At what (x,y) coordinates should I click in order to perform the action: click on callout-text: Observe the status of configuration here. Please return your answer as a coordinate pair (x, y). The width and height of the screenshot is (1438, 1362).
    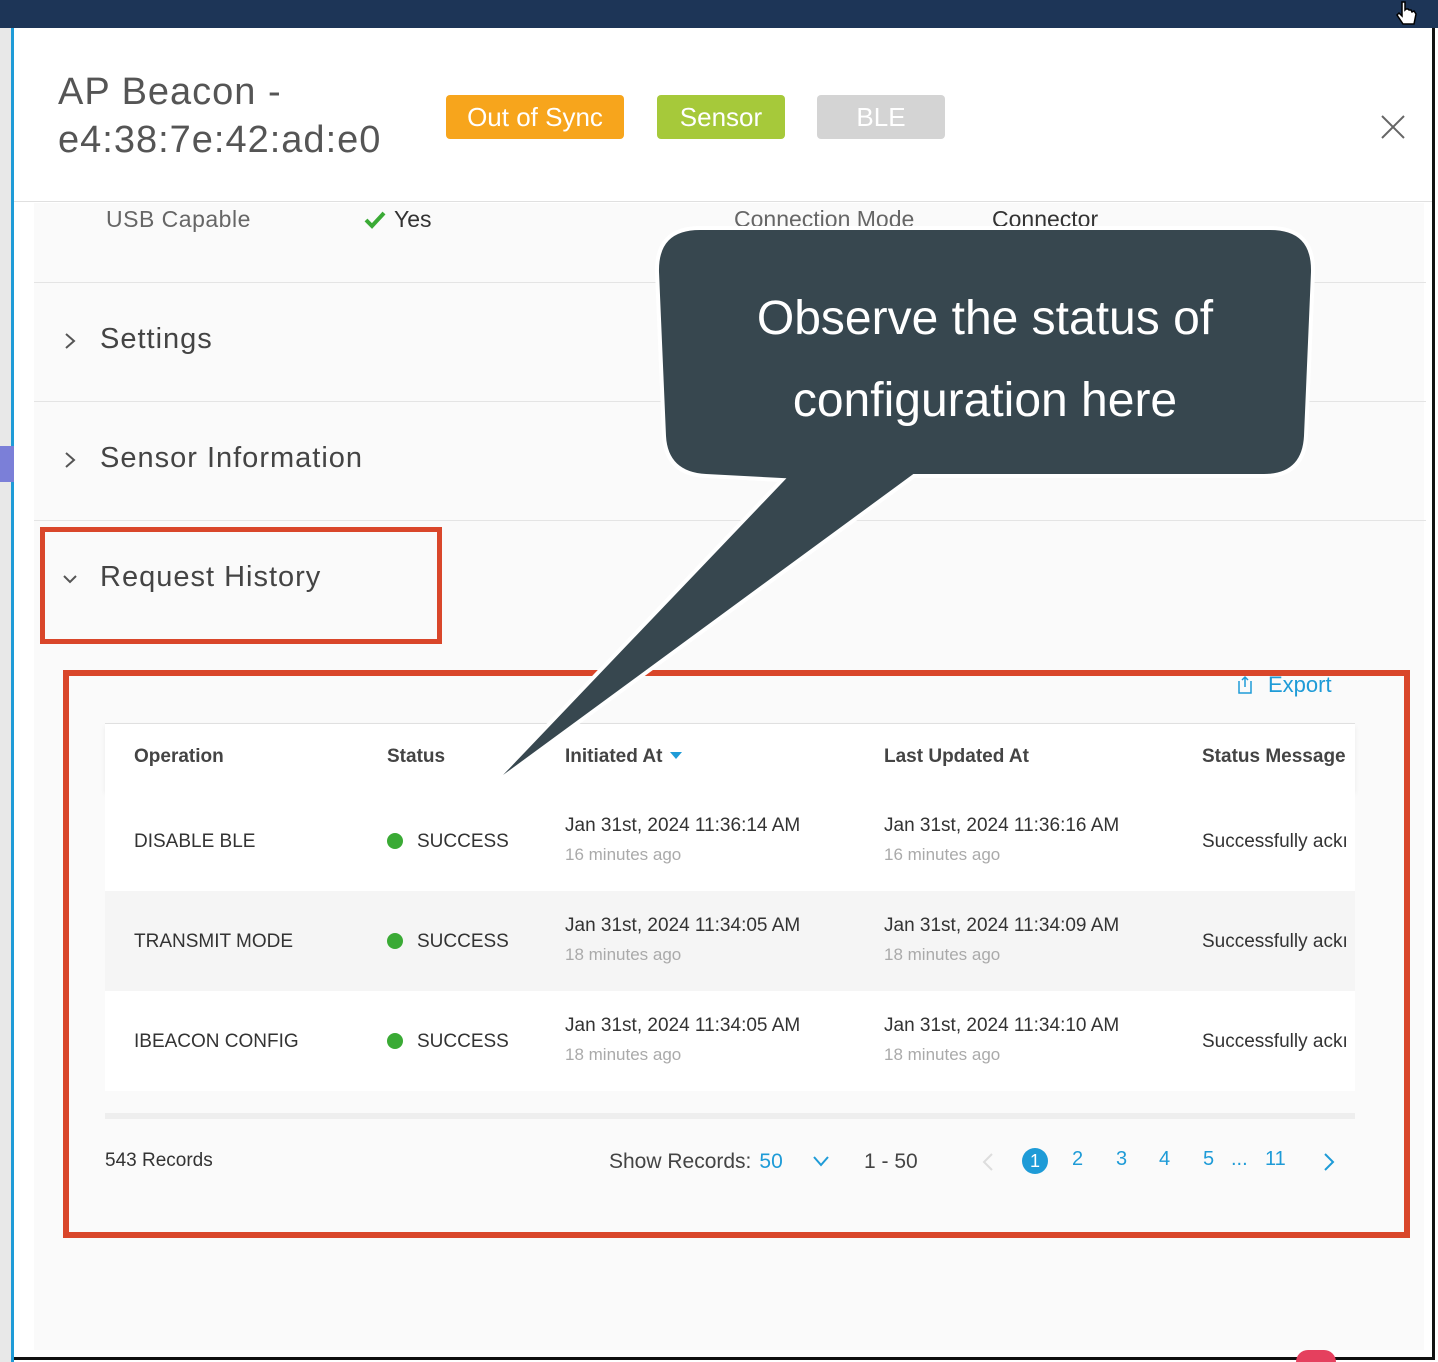
    Looking at the image, I should click on (985, 360).